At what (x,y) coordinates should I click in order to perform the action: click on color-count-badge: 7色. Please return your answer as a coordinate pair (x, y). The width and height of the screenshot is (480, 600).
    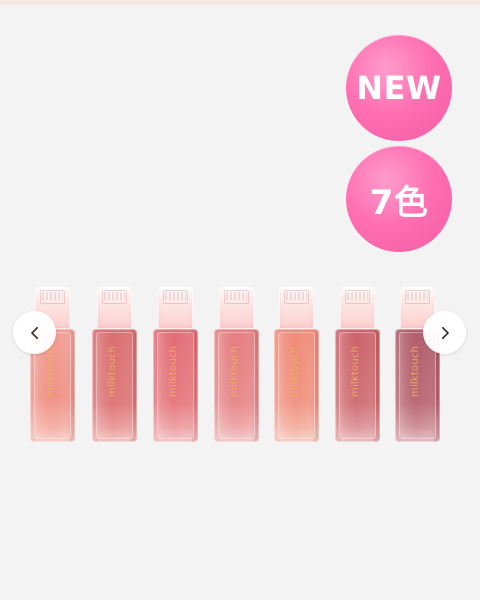
    Looking at the image, I should click on (399, 199).